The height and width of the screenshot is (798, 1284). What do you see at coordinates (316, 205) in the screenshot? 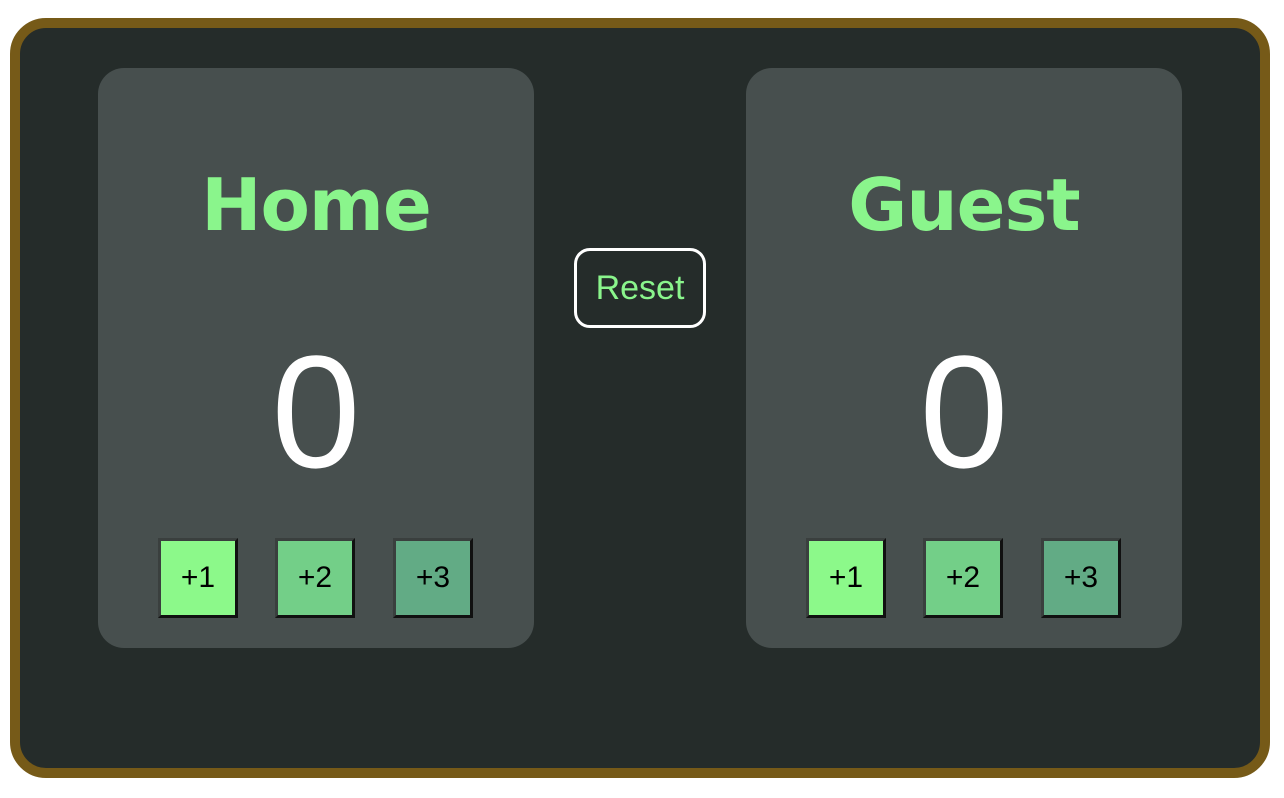
I see `home-team-name: Home` at bounding box center [316, 205].